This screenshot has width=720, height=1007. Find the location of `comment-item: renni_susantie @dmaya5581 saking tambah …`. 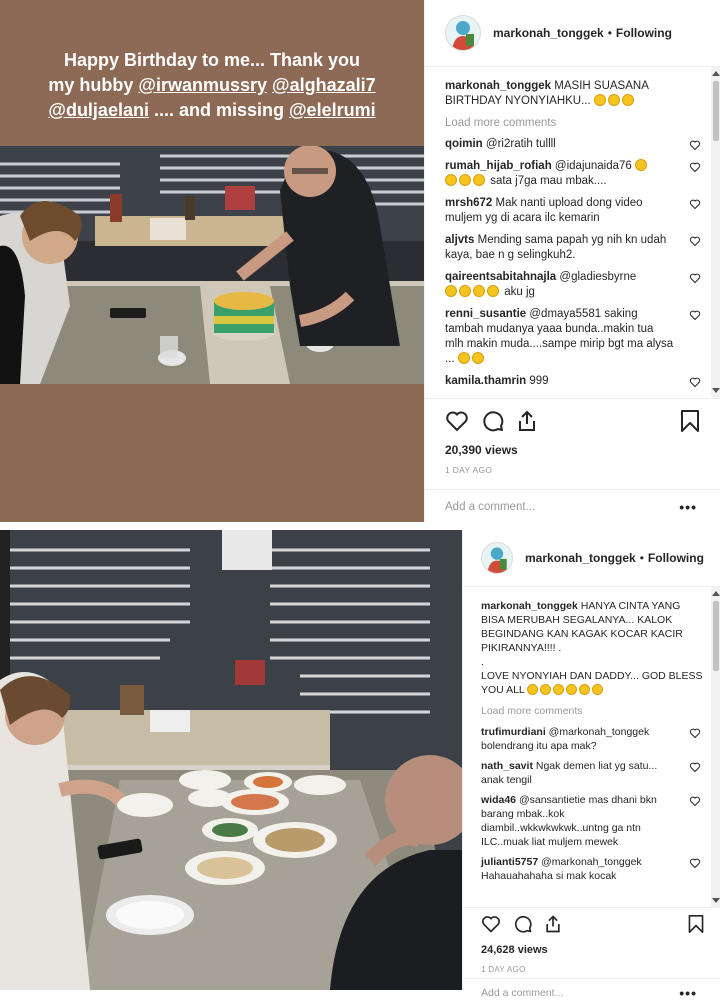

comment-item: renni_susantie @dmaya5581 saking tambah … is located at coordinates (574, 337).